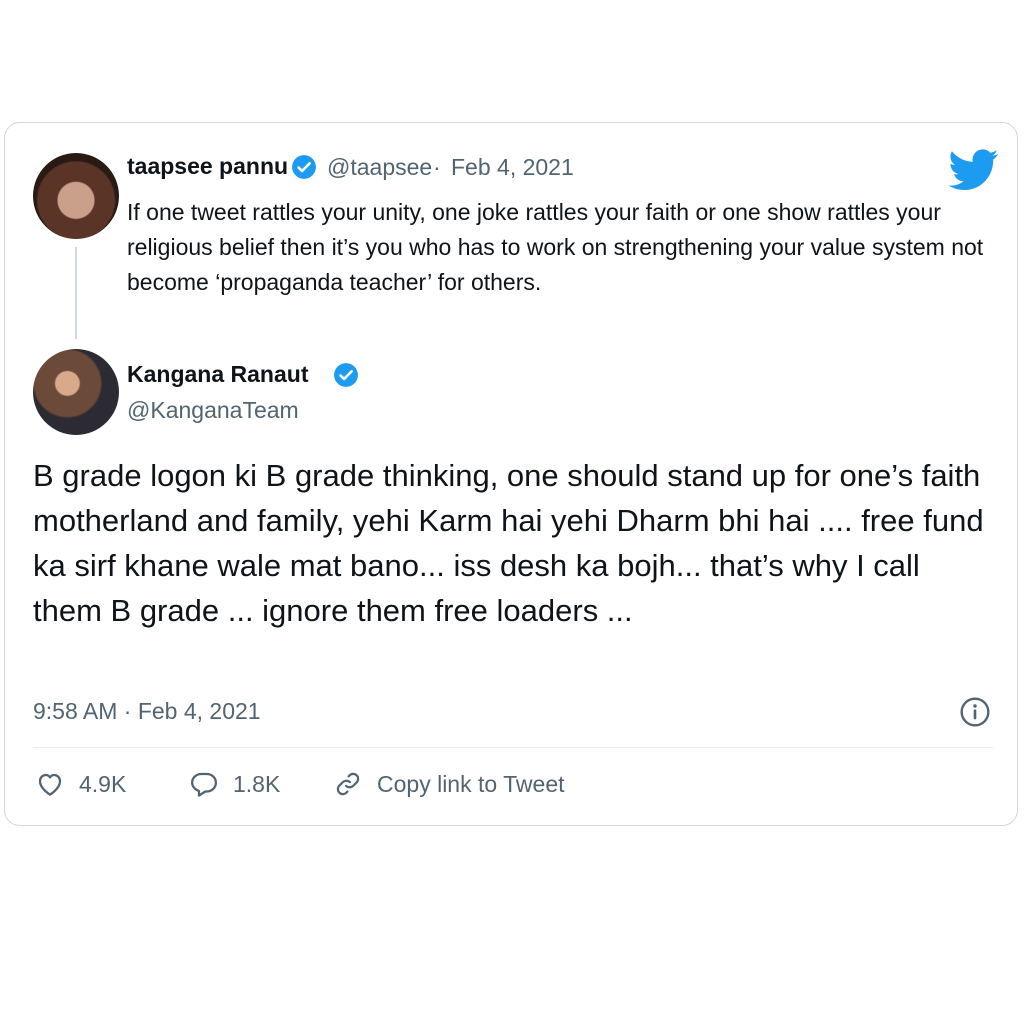  What do you see at coordinates (147, 711) in the screenshot?
I see `tweet-timestamp: 9:58 AM · Feb 4, 2021` at bounding box center [147, 711].